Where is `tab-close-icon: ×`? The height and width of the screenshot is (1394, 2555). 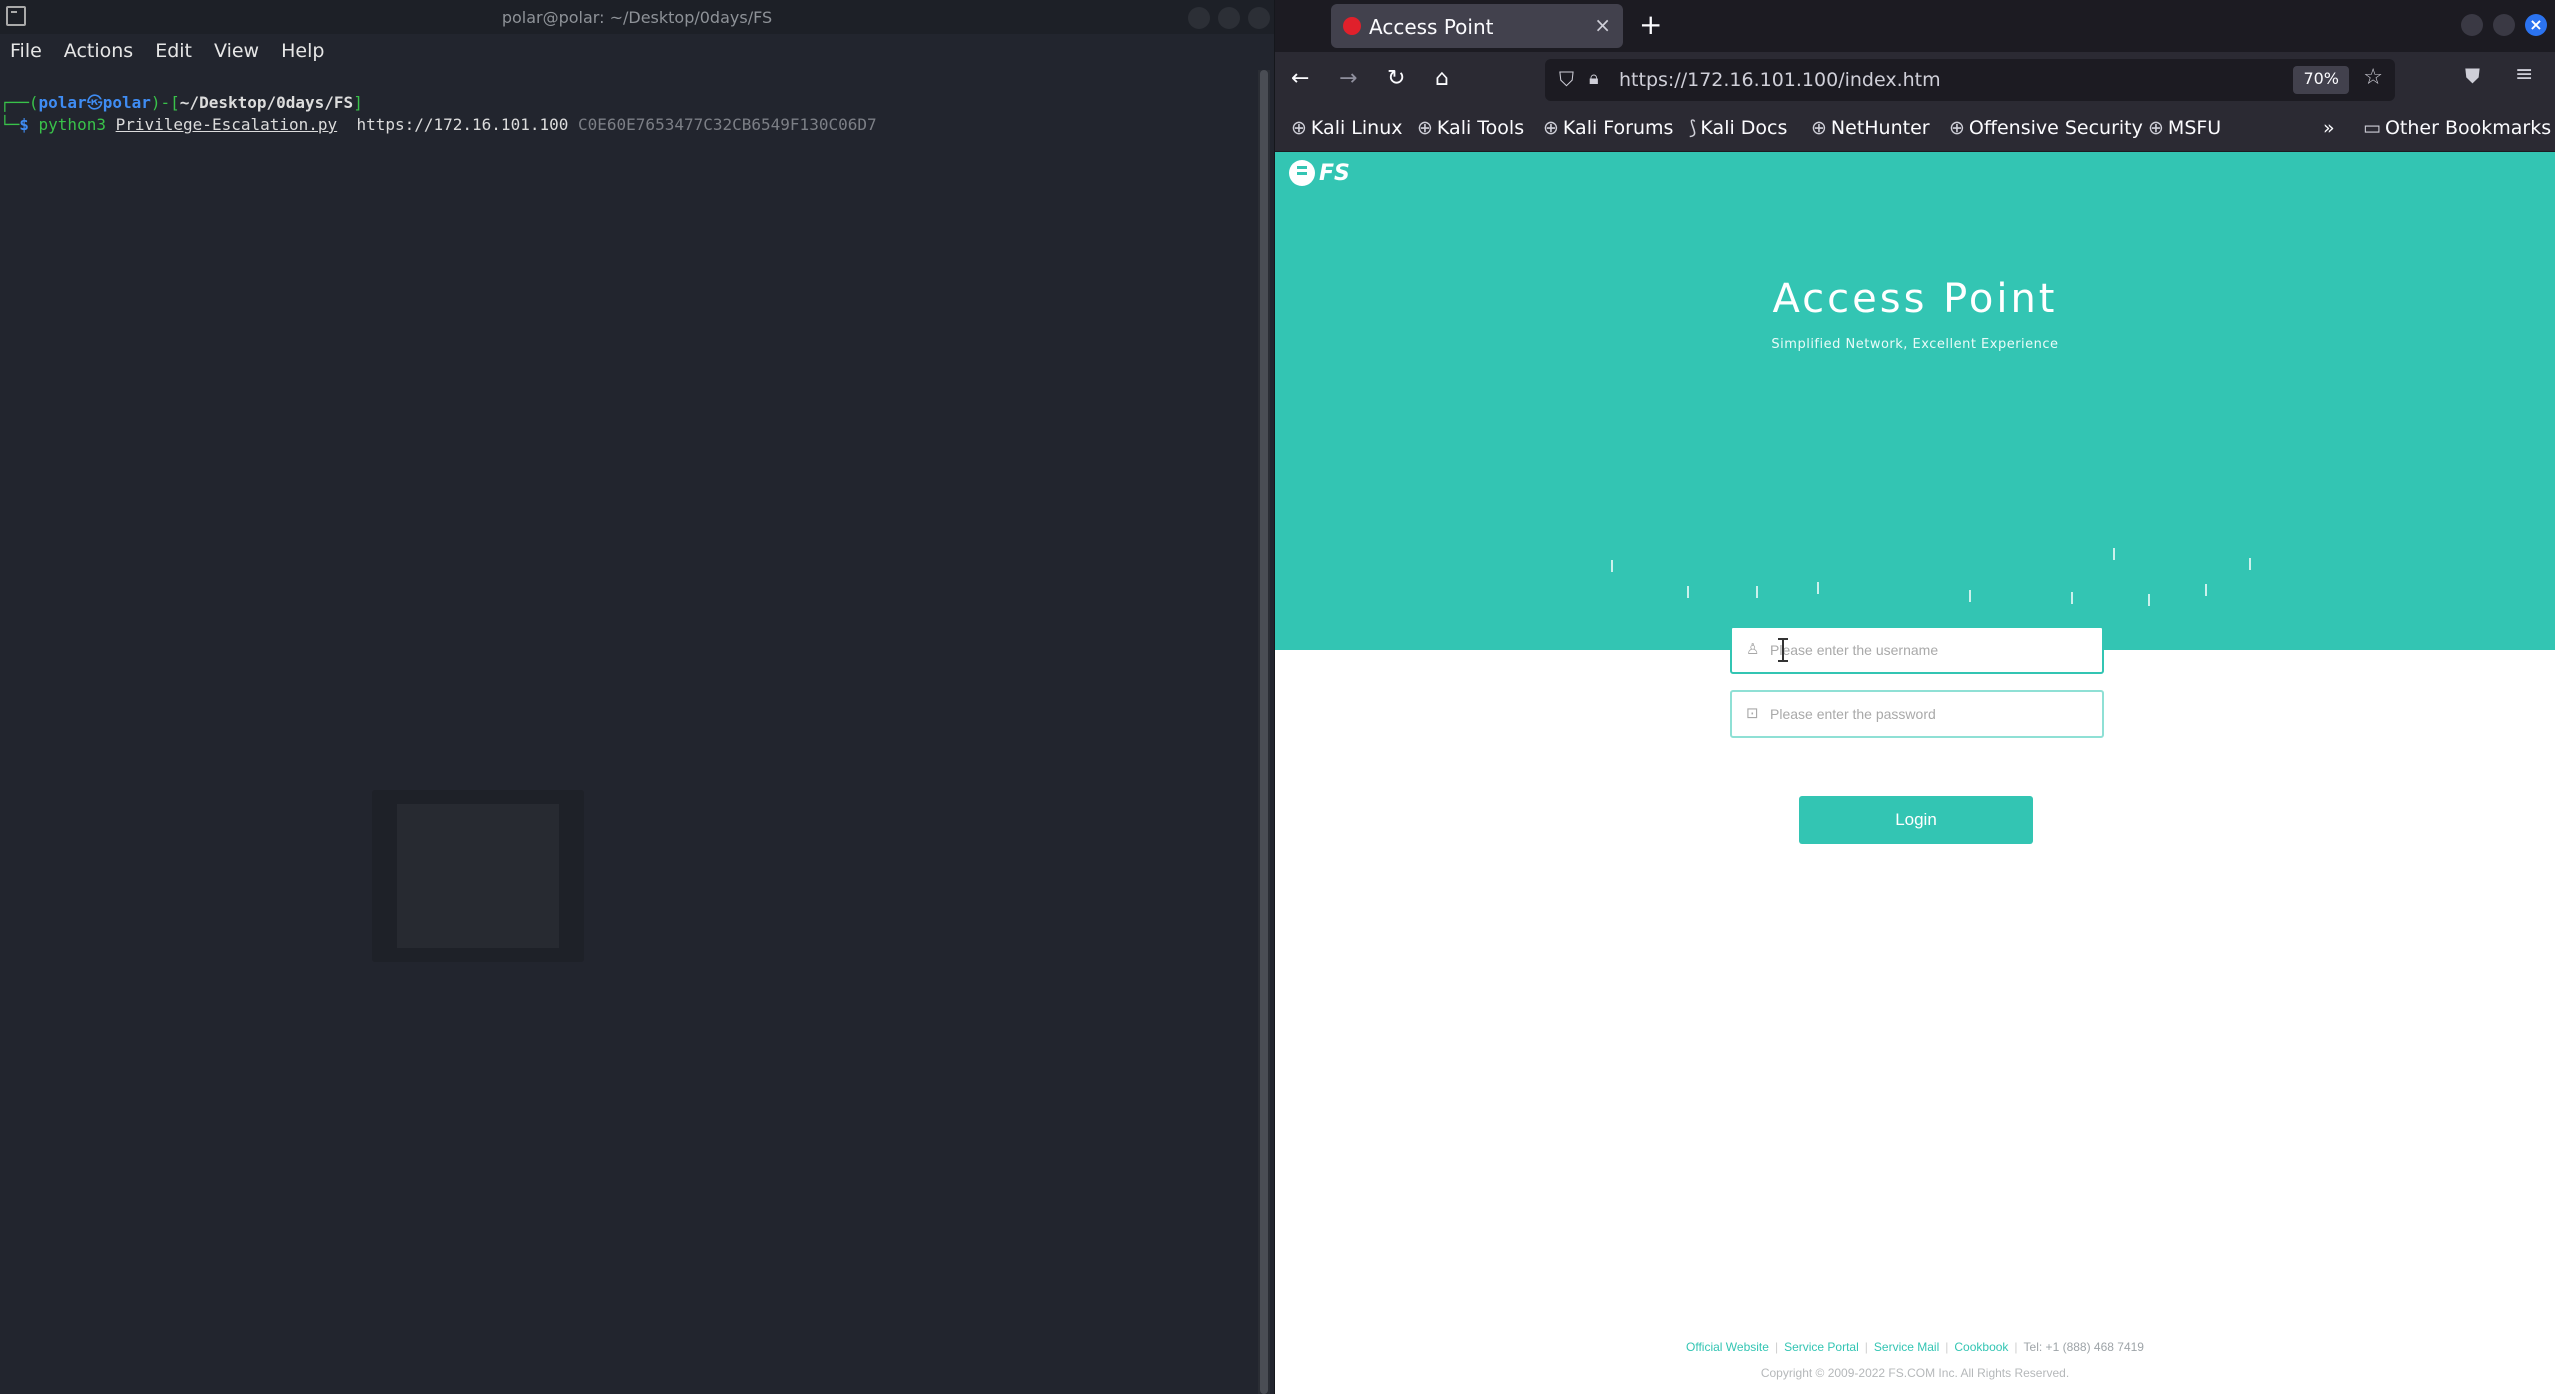
tab-close-icon: × is located at coordinates (1602, 25).